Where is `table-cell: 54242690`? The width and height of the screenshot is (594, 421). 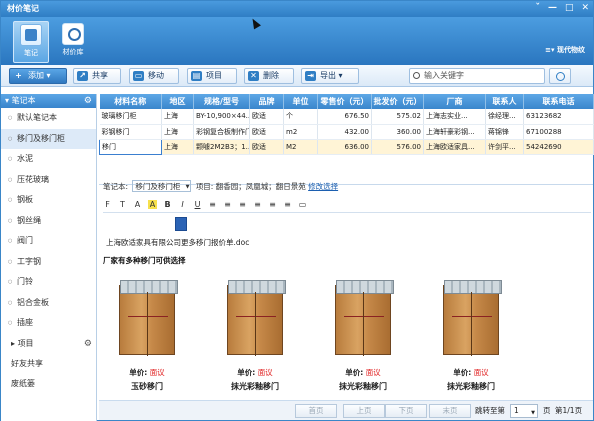
table-cell: 54242690 is located at coordinates (558, 147).